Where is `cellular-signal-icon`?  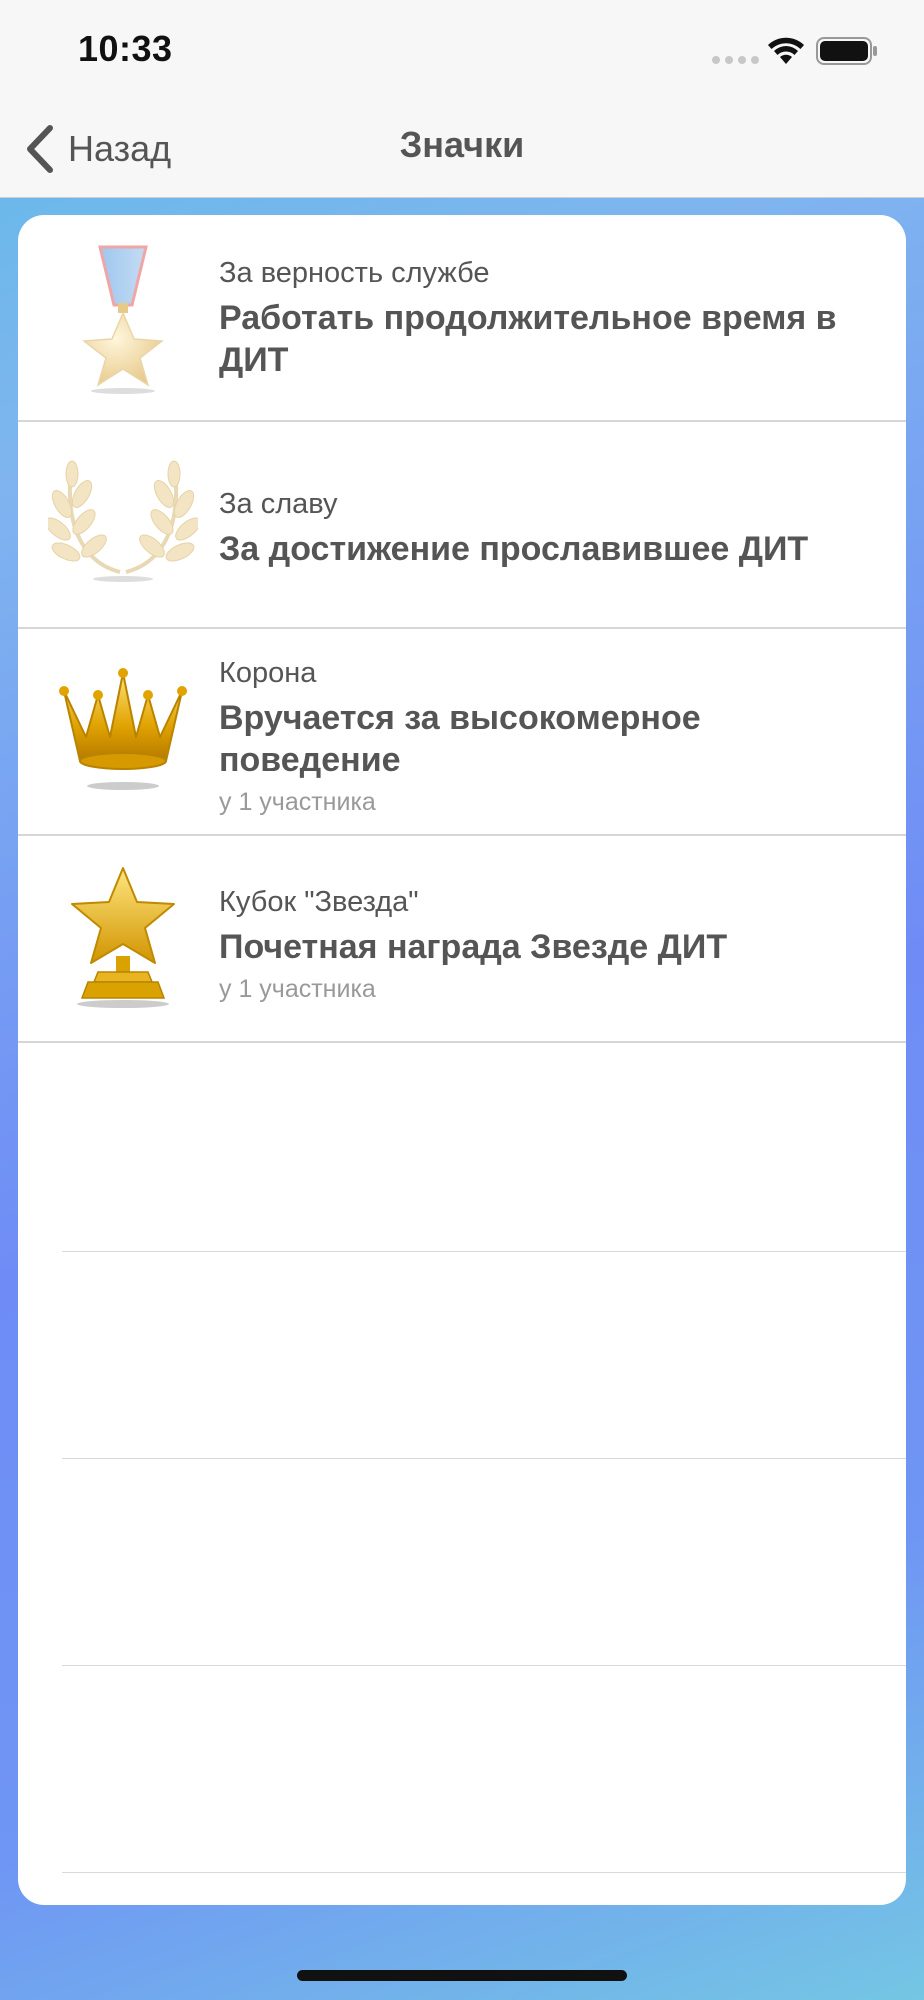 cellular-signal-icon is located at coordinates (735, 60).